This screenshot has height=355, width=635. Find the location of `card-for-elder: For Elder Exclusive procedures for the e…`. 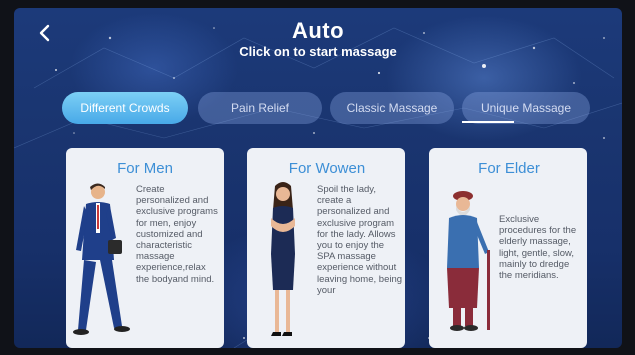

card-for-elder: For Elder Exclusive procedures for the e… is located at coordinates (508, 248).